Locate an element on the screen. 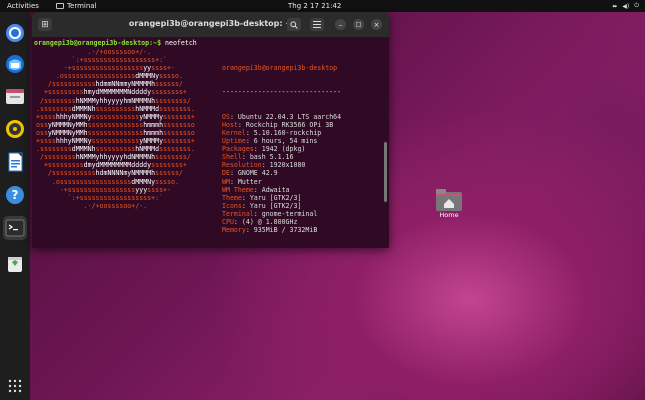 Image resolution: width=645 pixels, height=400 pixels. info-value: 935MiB / 3732MiB is located at coordinates (285, 230).